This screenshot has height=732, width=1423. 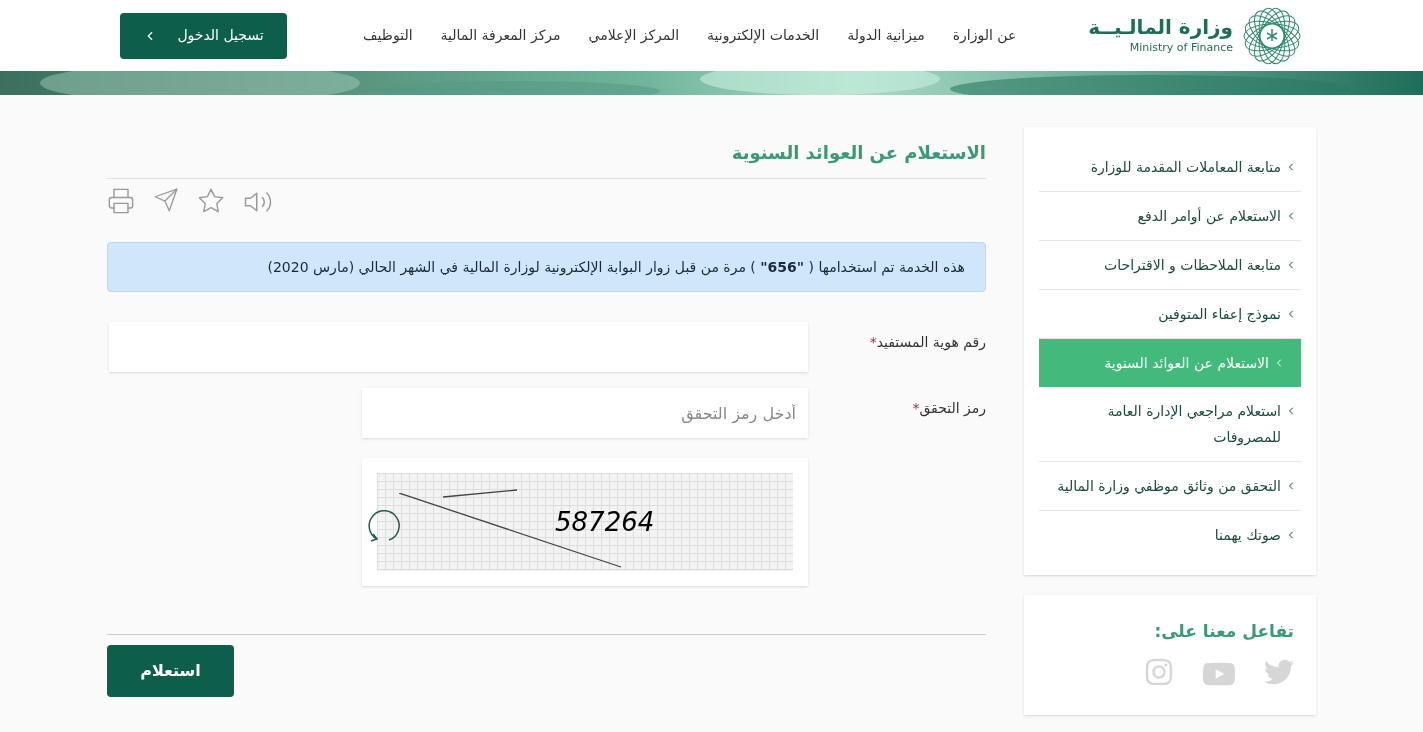 I want to click on nav-link: الخدمات الإلكترونية, so click(x=763, y=35).